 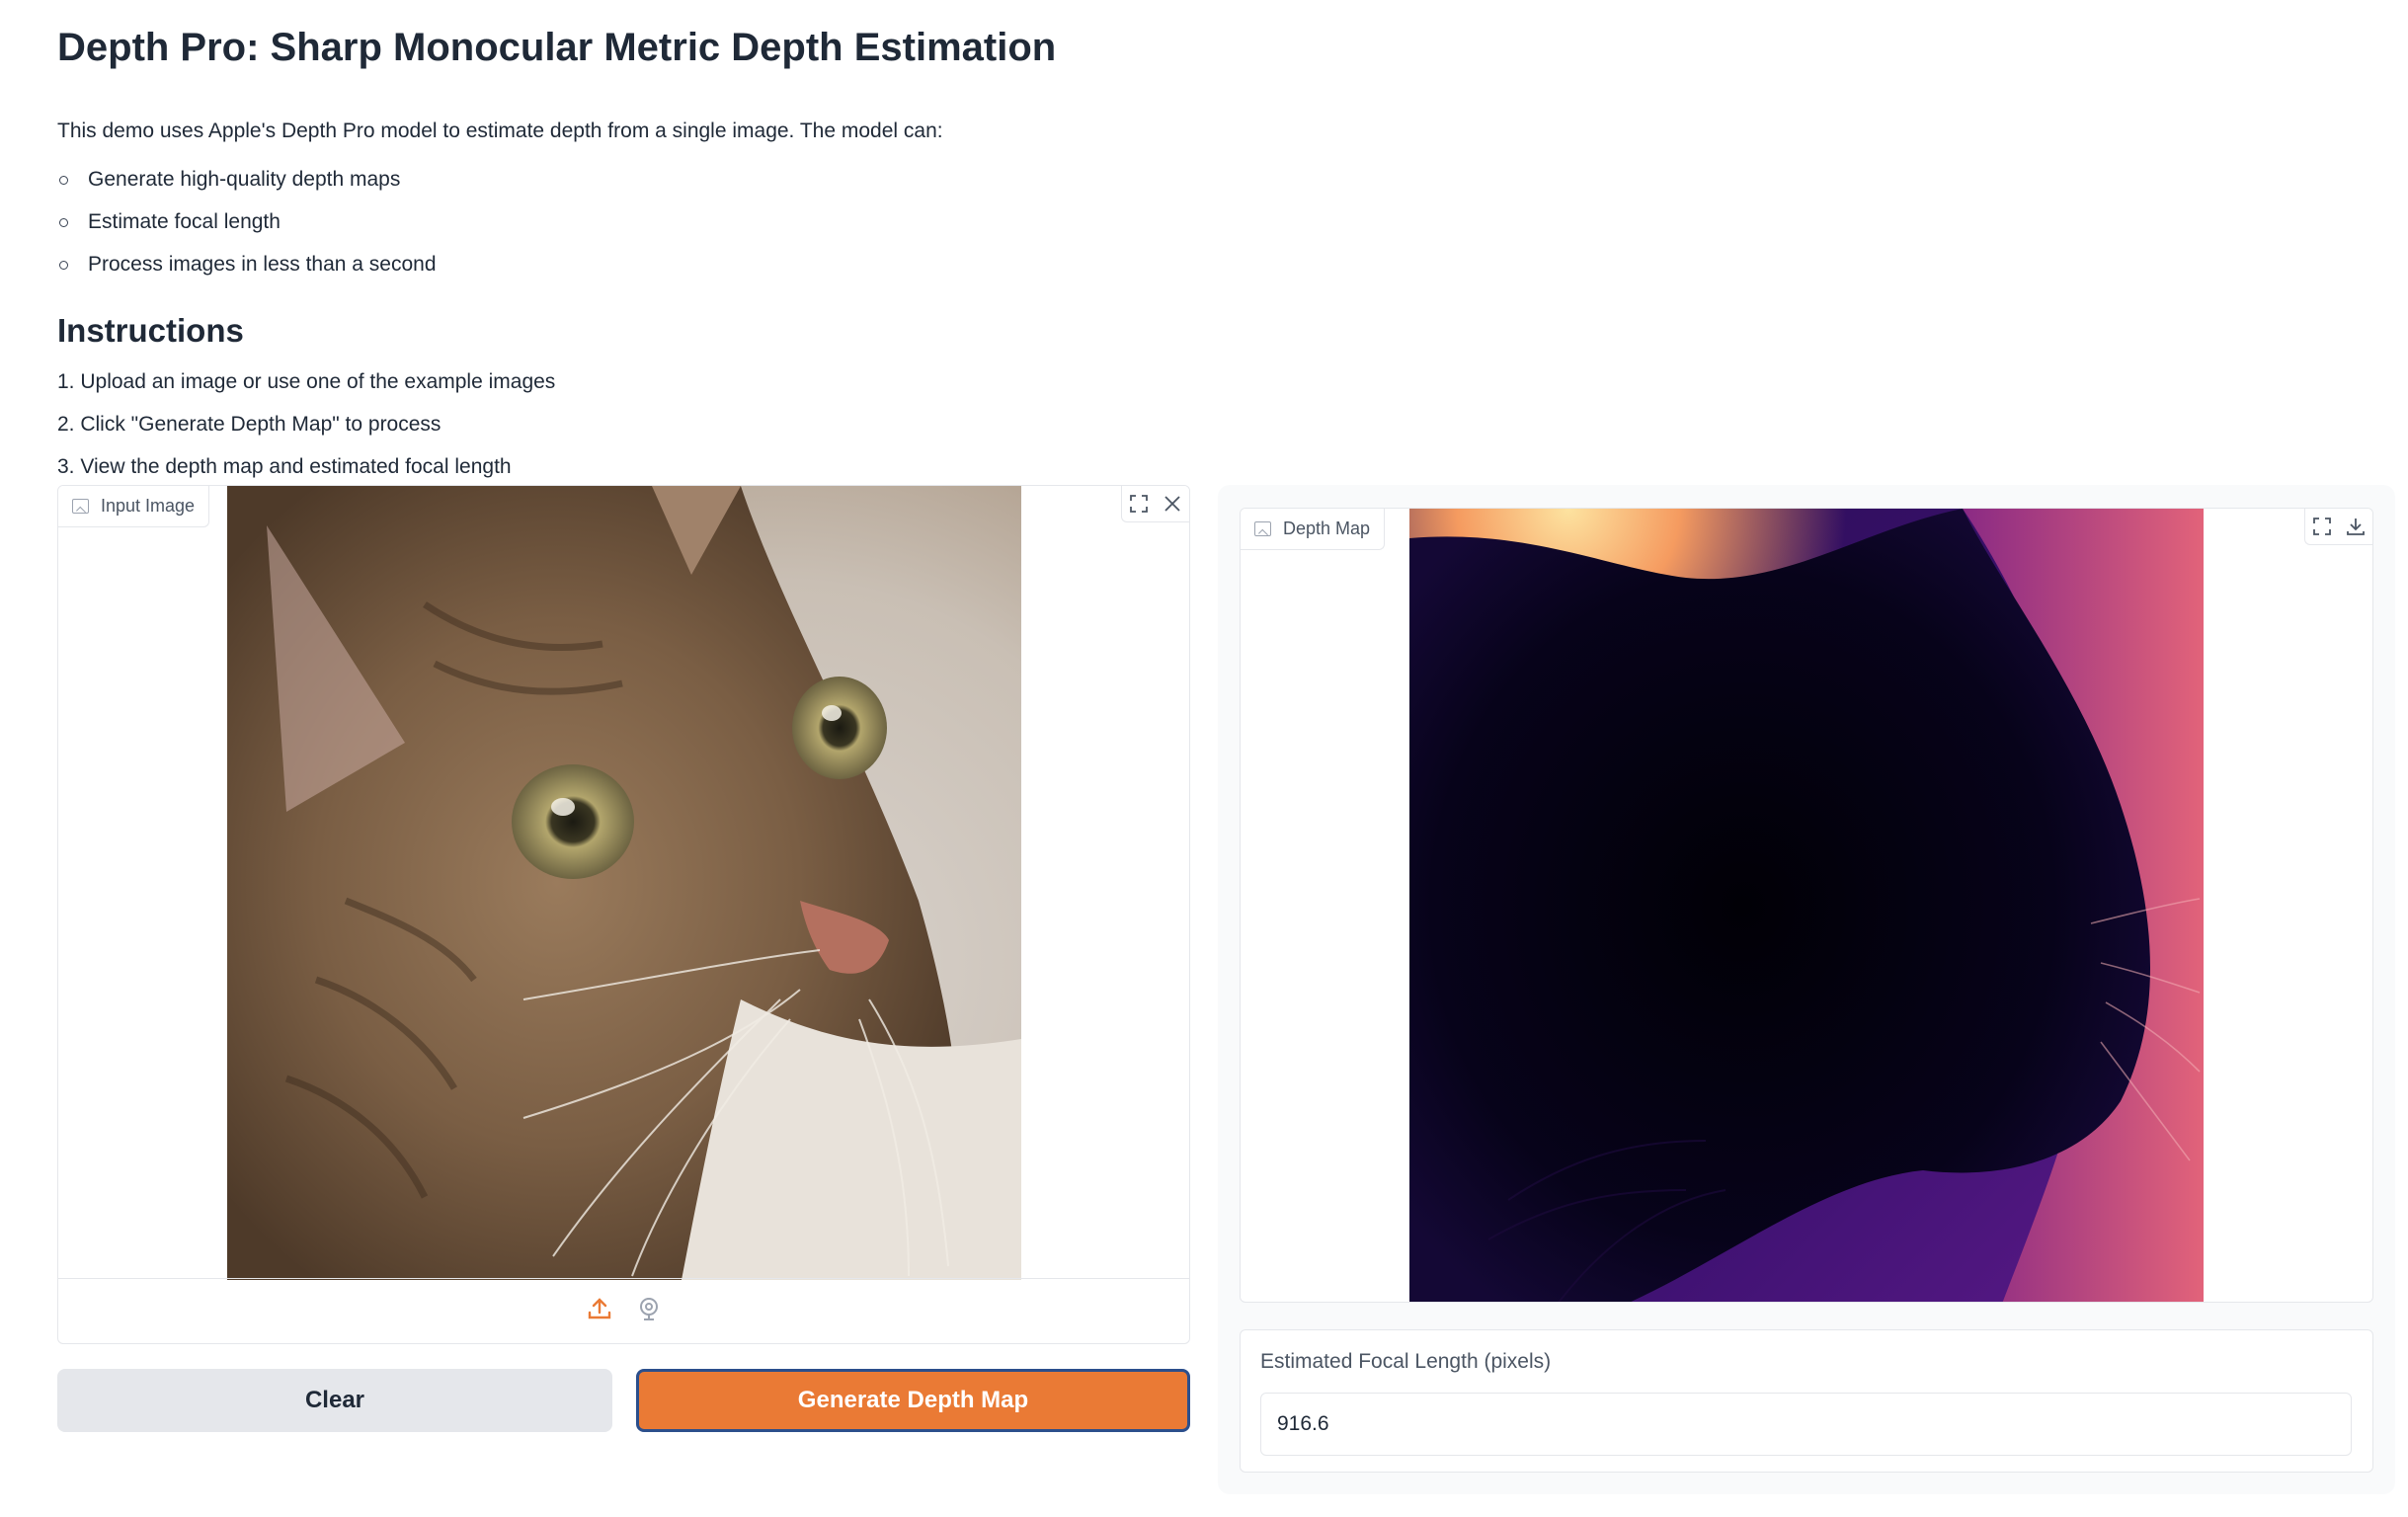 I want to click on depth-map-toolbar, so click(x=2338, y=527).